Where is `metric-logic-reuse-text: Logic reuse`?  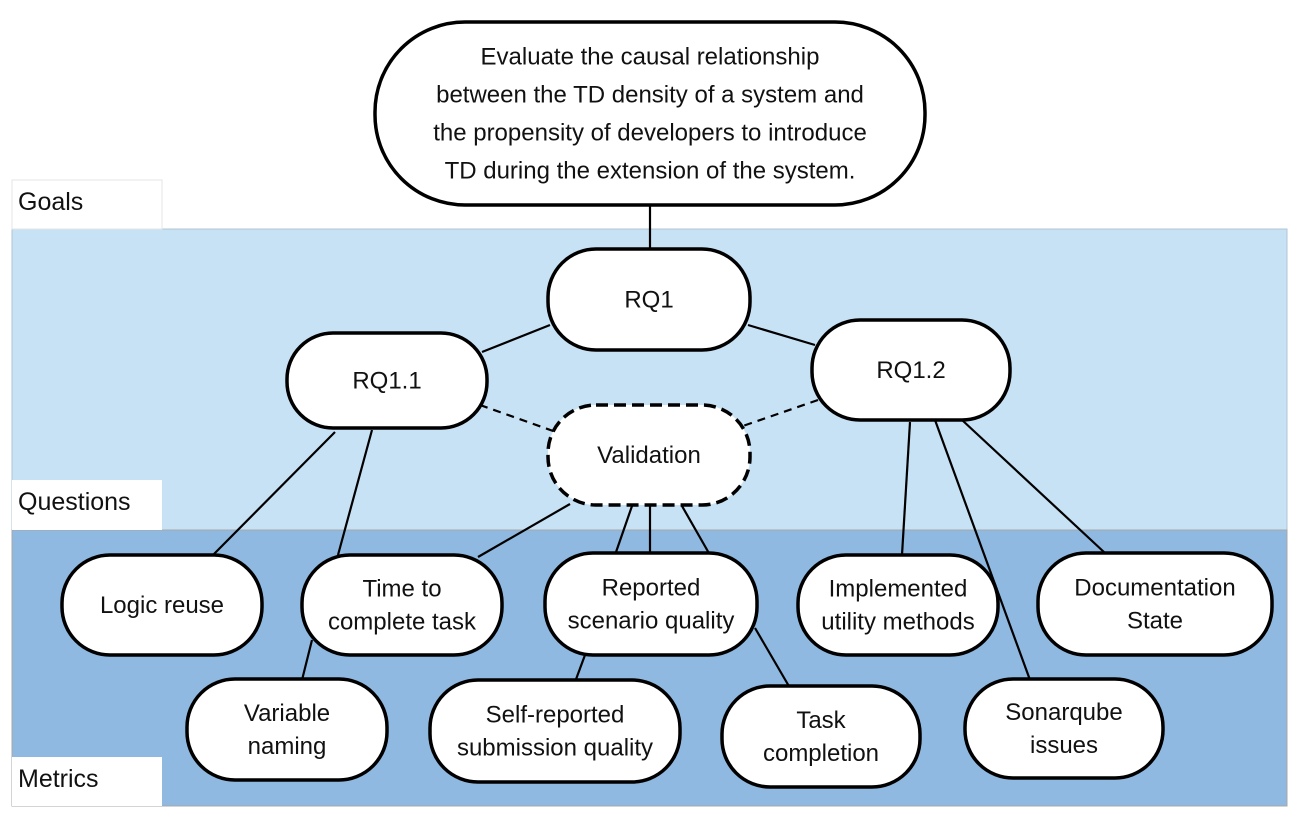
metric-logic-reuse-text: Logic reuse is located at coordinates (162, 605).